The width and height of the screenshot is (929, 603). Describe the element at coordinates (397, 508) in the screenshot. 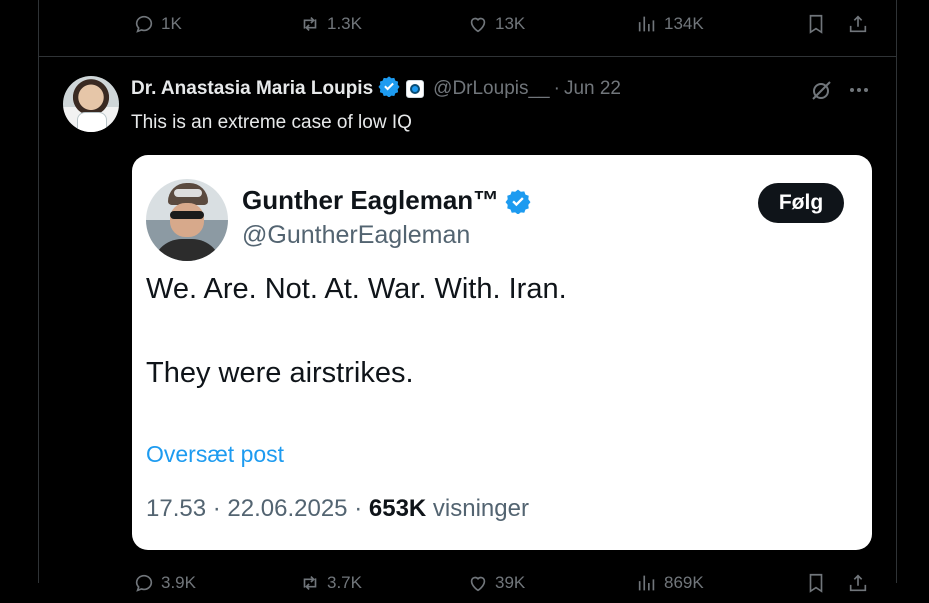

I see `quoted-views-count: 653K` at that location.